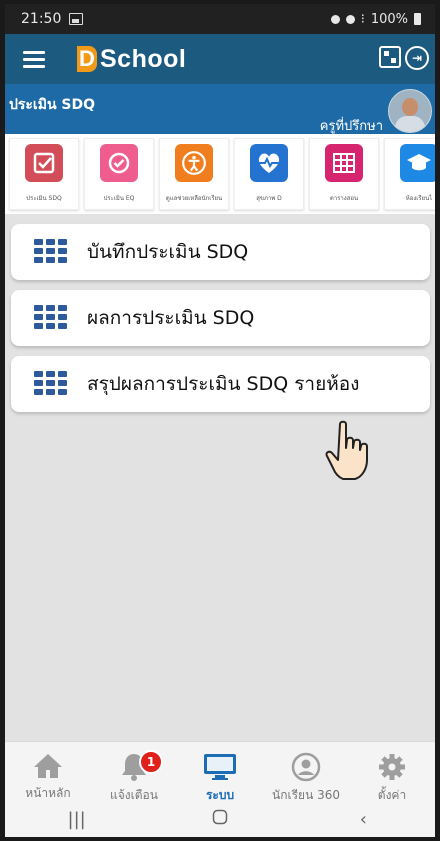 This screenshot has width=440, height=841. What do you see at coordinates (335, 19) in the screenshot?
I see `alarm-icon` at bounding box center [335, 19].